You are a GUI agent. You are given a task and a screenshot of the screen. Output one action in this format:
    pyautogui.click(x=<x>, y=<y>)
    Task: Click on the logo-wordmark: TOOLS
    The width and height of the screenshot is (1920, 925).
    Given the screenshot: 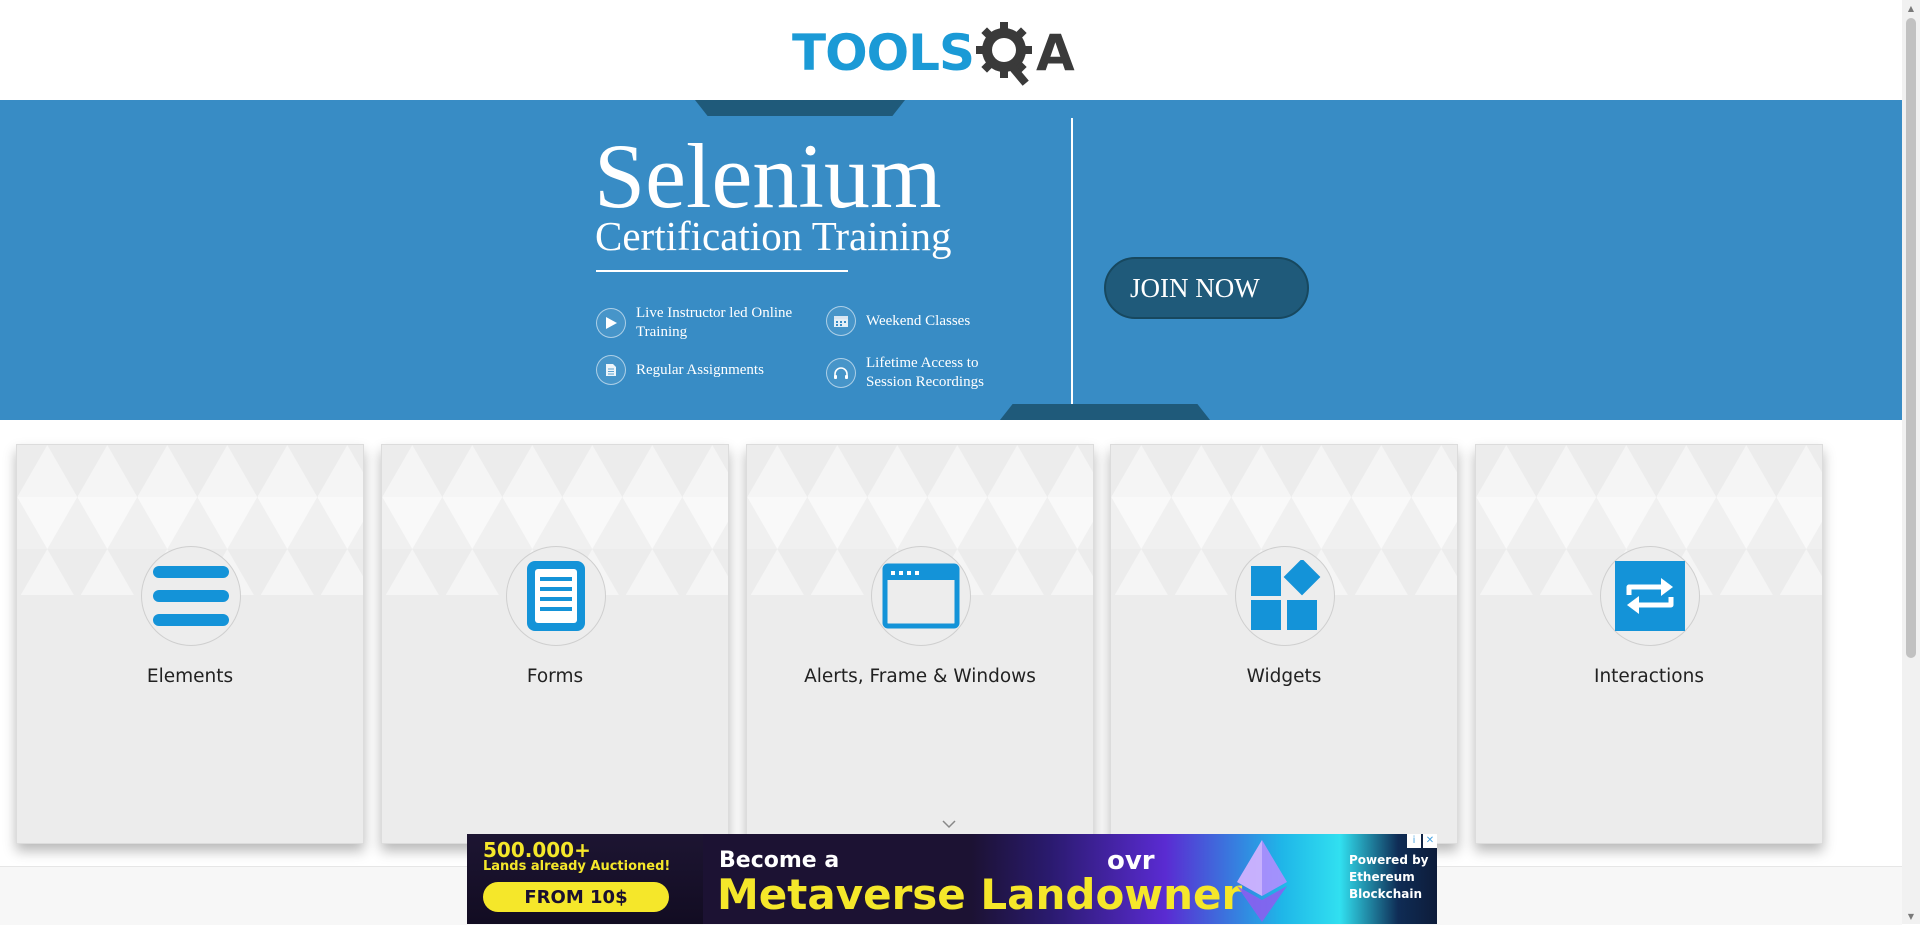 What is the action you would take?
    pyautogui.click(x=883, y=53)
    